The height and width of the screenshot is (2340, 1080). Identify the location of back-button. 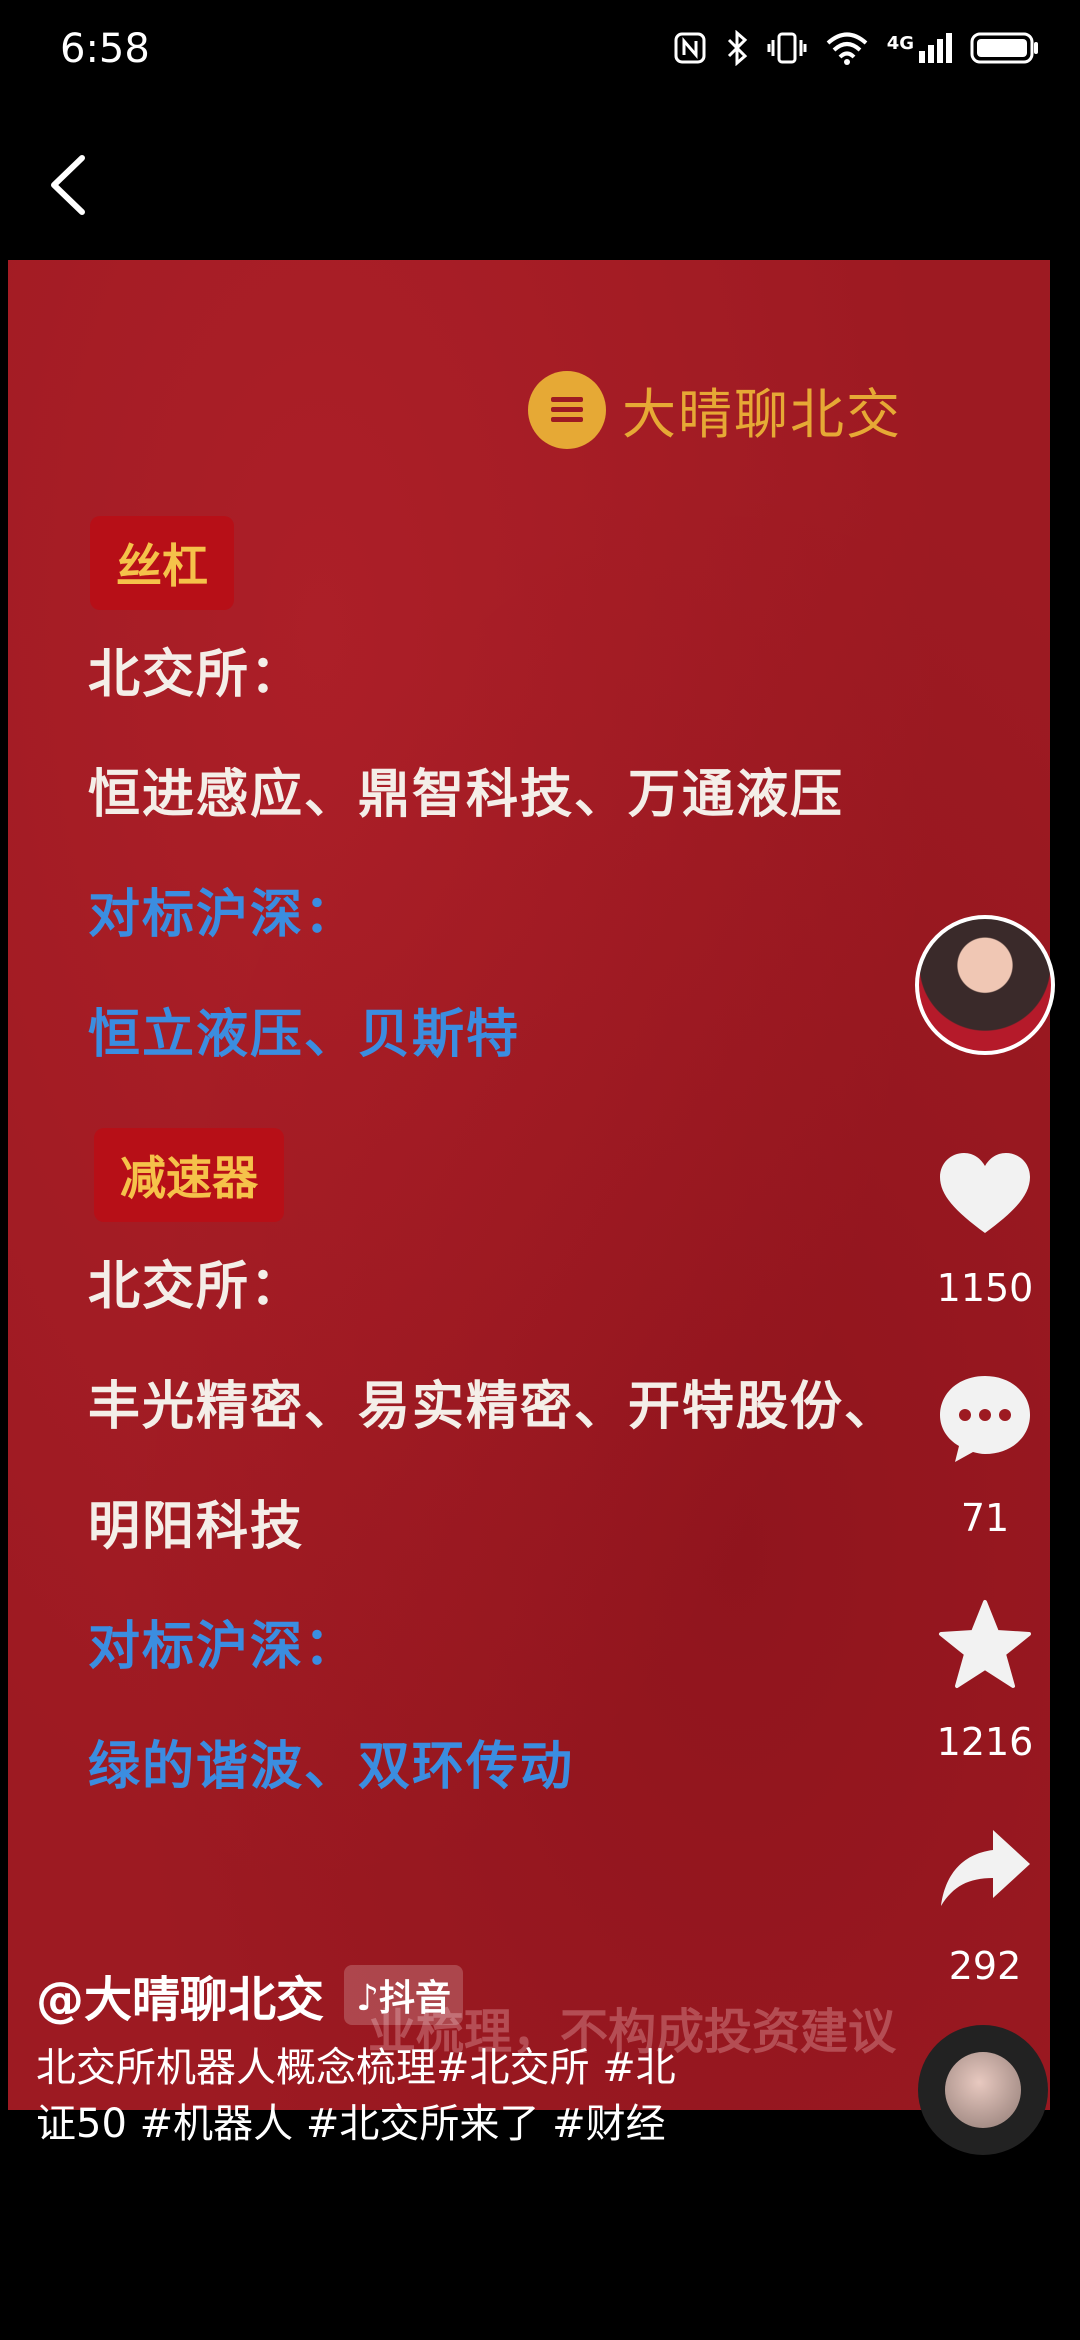
(68, 185).